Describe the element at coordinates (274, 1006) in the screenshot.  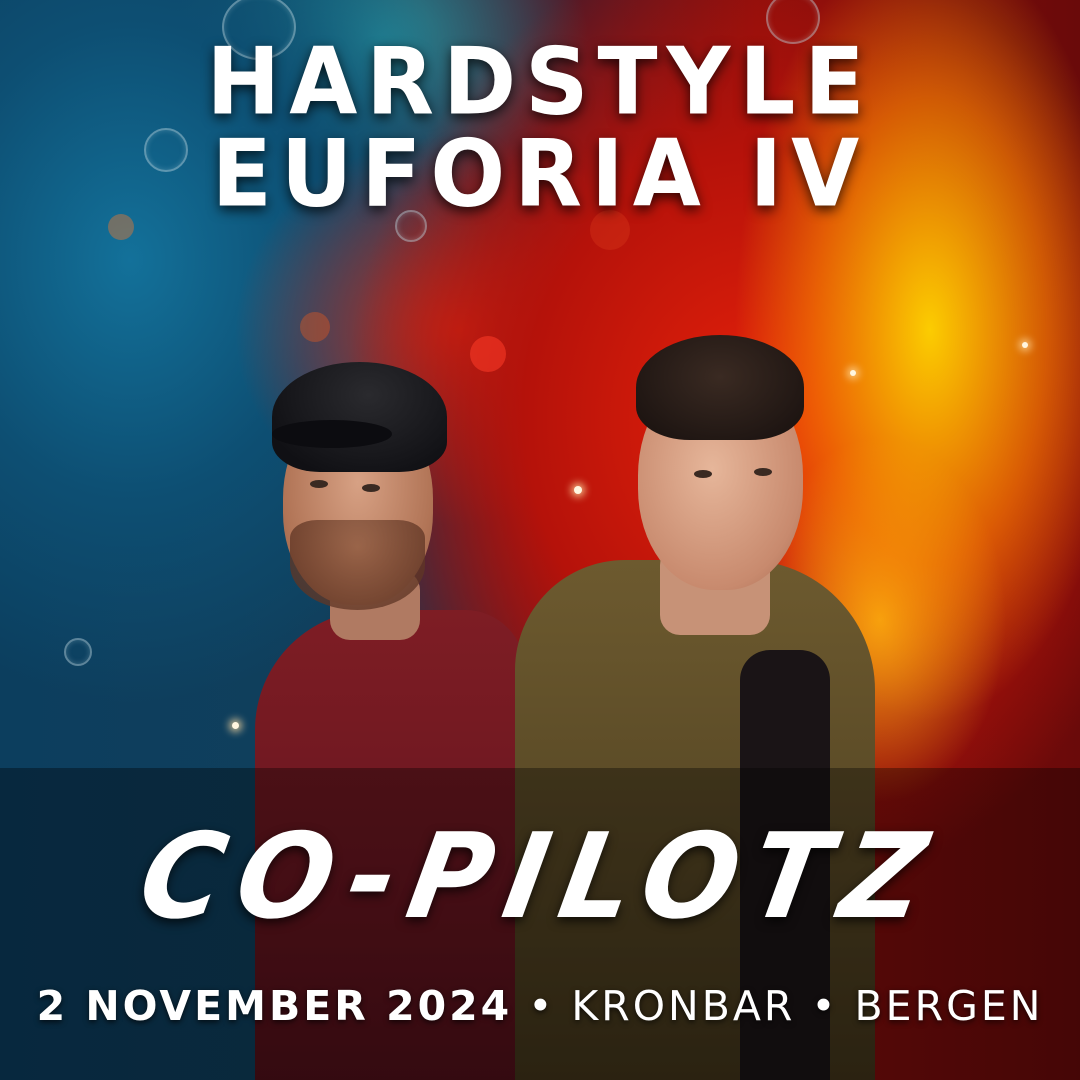
I see `event-date: 2 NOVEMBER 2024` at that location.